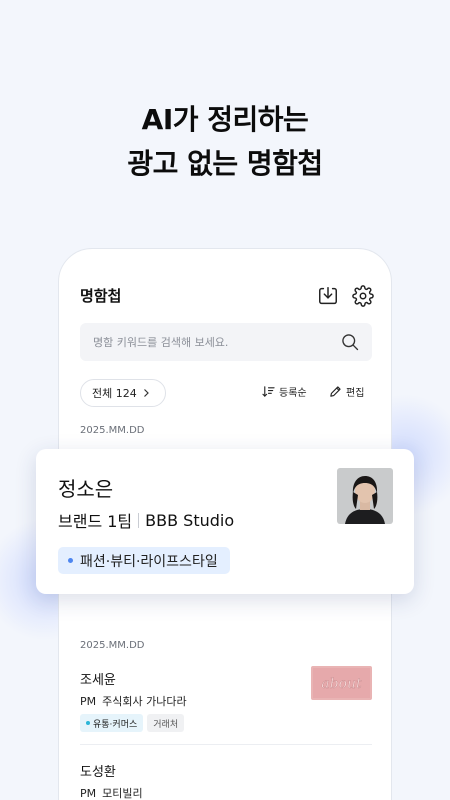  I want to click on search-icon, so click(350, 342).